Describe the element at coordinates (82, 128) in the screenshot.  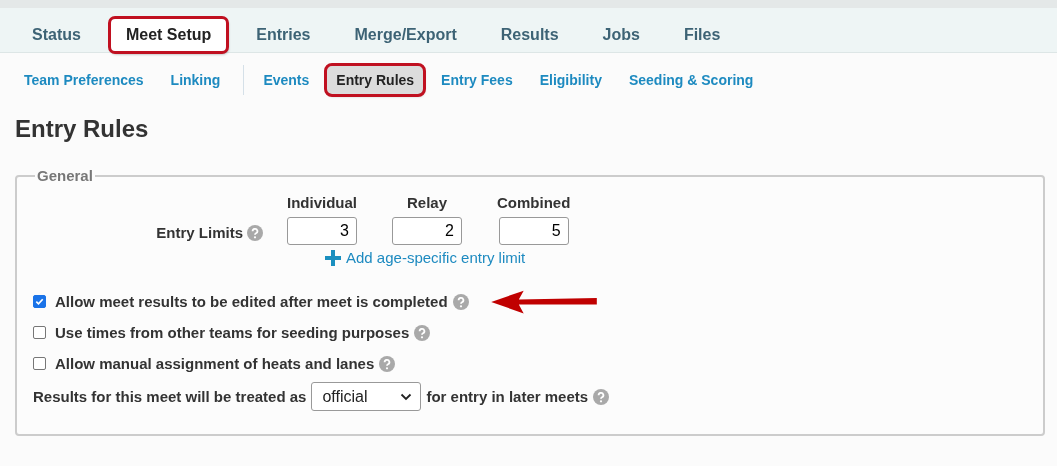
I see `page-title: Entry Rules` at that location.